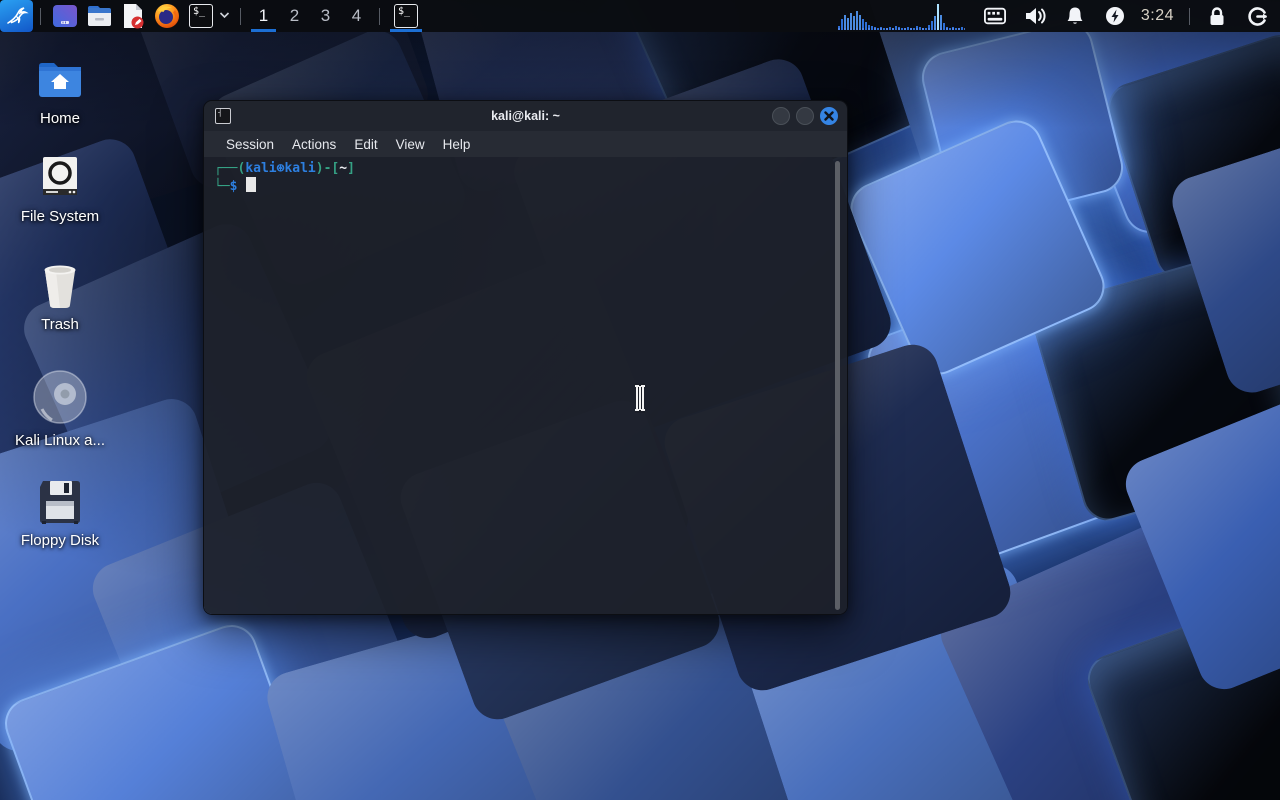 The image size is (1280, 800). I want to click on dashboard-icon, so click(65, 16).